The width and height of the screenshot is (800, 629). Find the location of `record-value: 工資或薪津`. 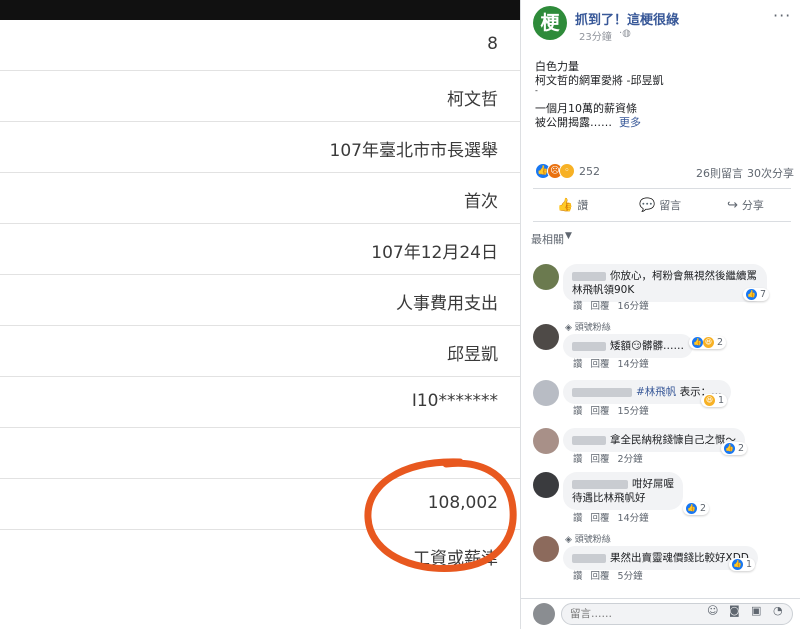

record-value: 工資或薪津 is located at coordinates (455, 559).